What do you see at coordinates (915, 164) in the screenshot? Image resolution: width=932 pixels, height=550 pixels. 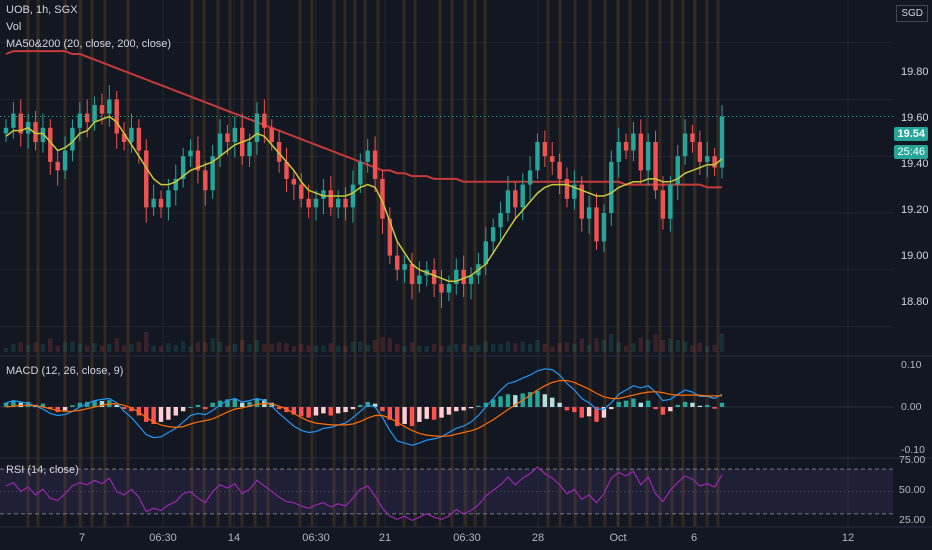 I see `price-tick: 19.40` at bounding box center [915, 164].